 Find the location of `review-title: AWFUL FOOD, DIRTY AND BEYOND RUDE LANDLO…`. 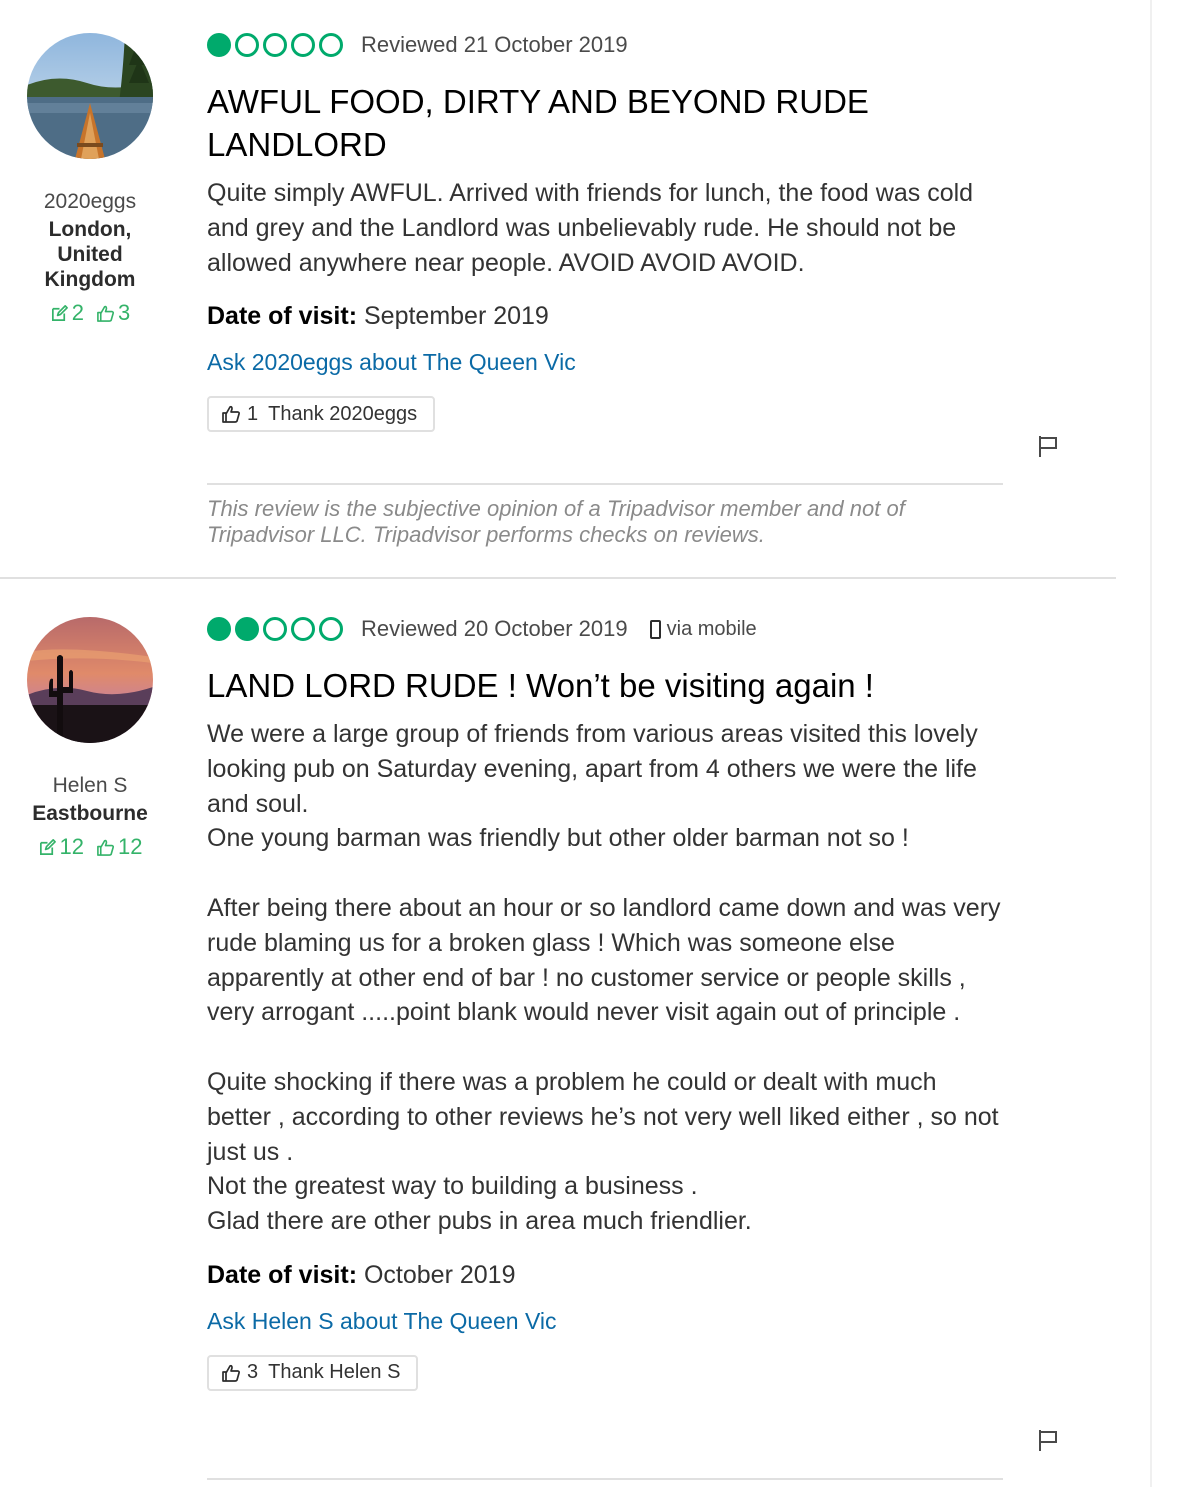

review-title: AWFUL FOOD, DIRTY AND BEYOND RUDE LANDLO… is located at coordinates (567, 123).